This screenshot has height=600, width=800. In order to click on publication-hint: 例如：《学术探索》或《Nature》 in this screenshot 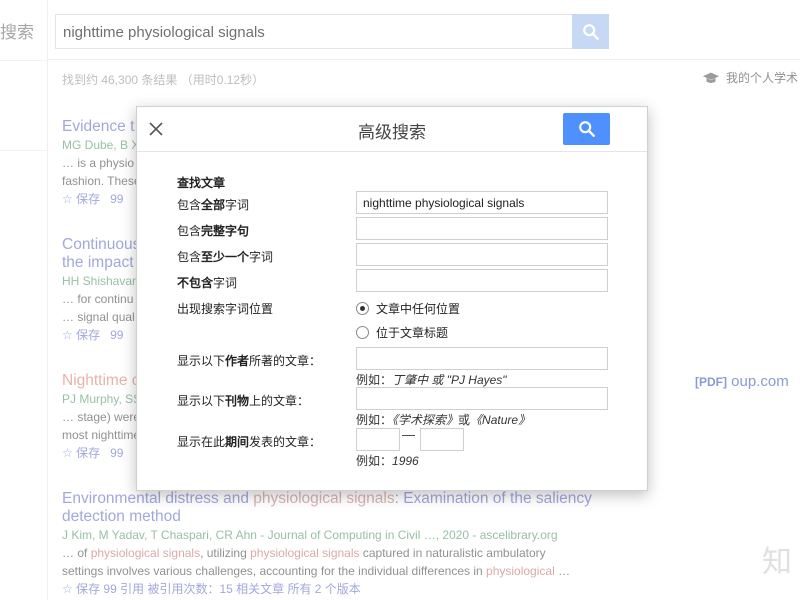, I will do `click(443, 419)`.